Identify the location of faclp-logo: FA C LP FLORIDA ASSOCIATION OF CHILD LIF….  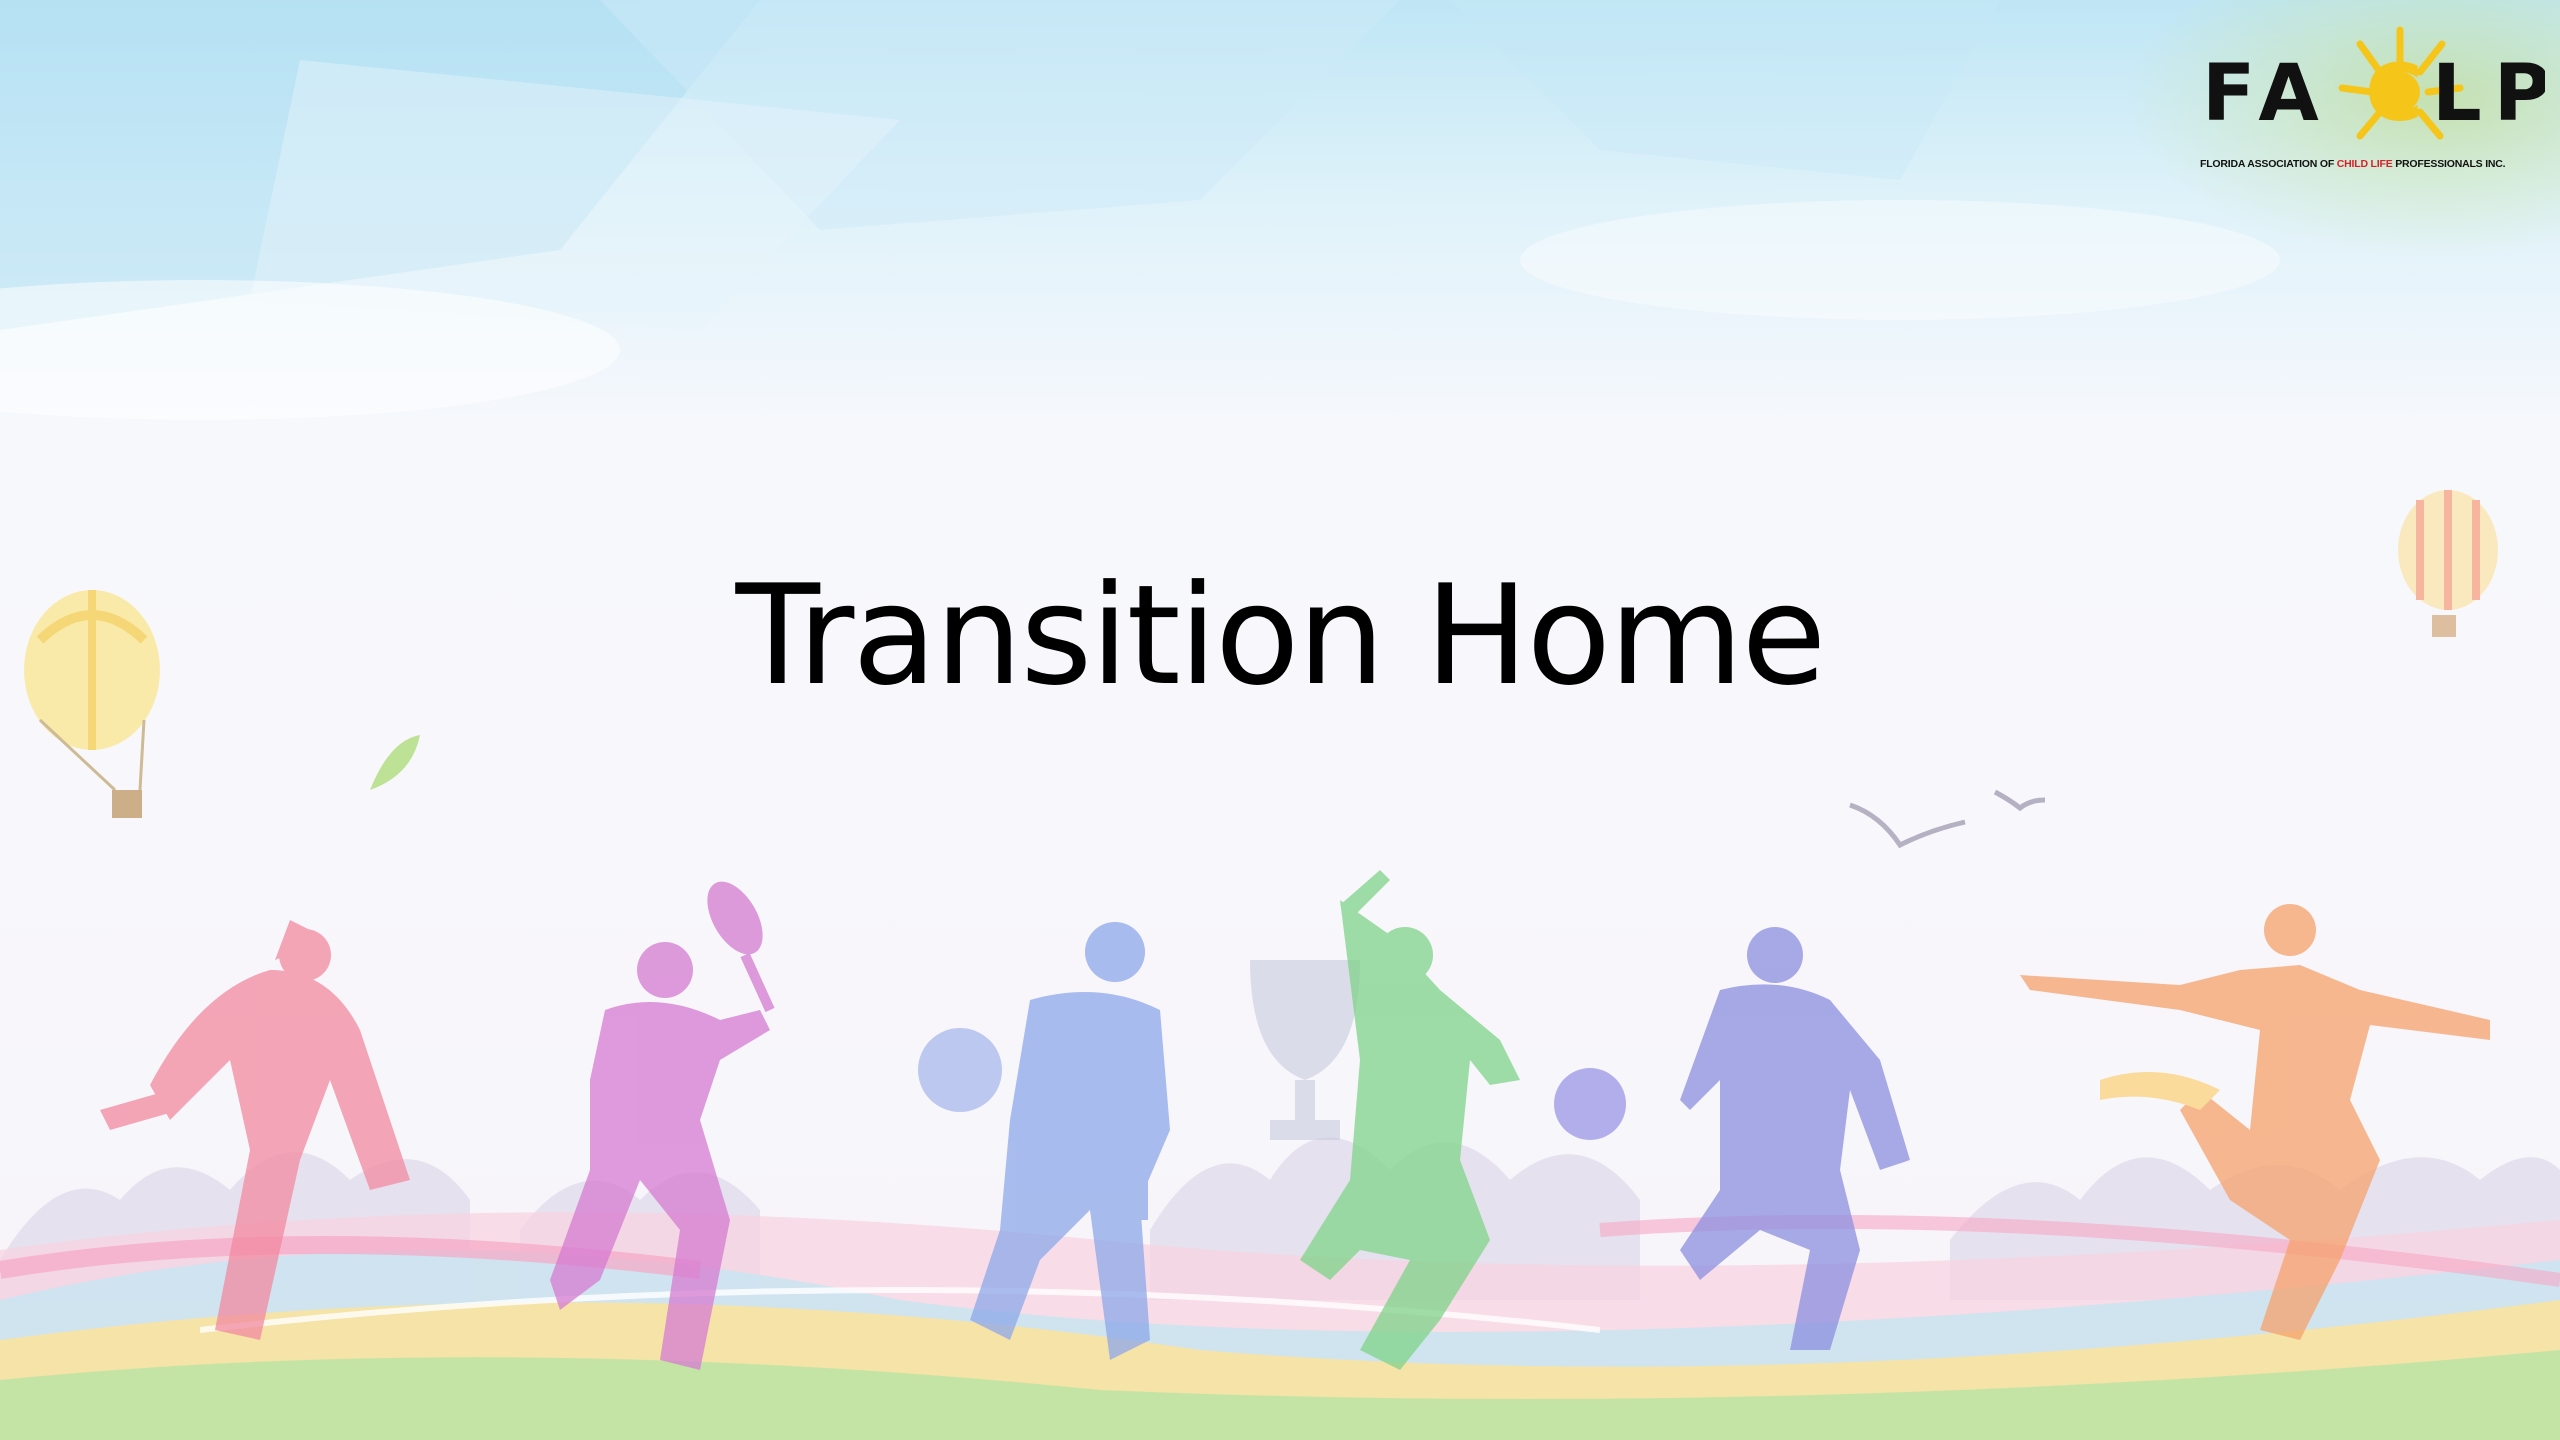
(2340, 130).